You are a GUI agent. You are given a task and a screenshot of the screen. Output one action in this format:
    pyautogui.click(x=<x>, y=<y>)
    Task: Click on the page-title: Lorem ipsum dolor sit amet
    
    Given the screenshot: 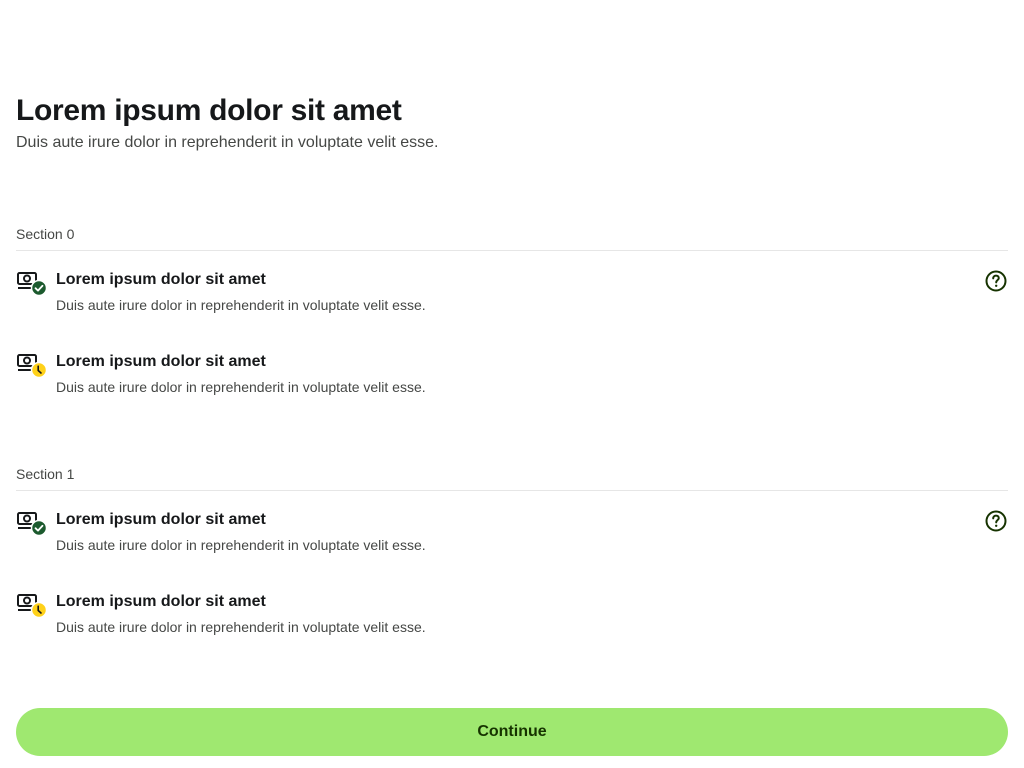 What is the action you would take?
    pyautogui.click(x=209, y=110)
    